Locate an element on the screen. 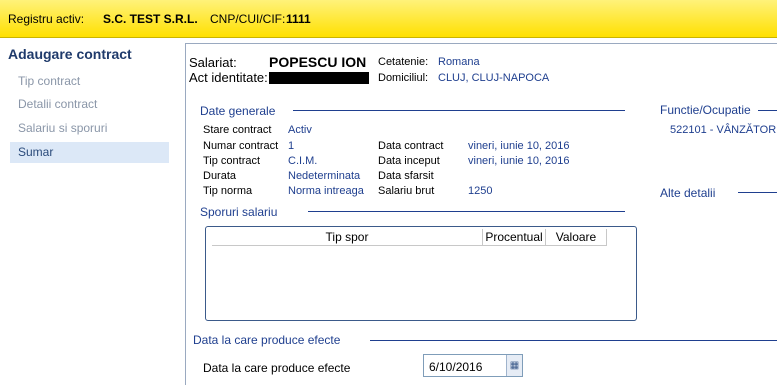 This screenshot has height=385, width=777. cnp-label: CNP/CUI/CIF: is located at coordinates (248, 19).